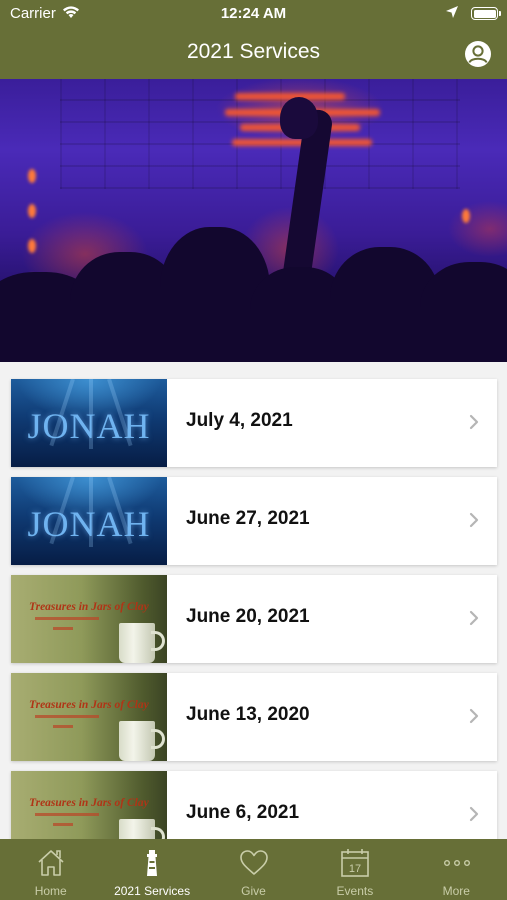 The width and height of the screenshot is (507, 900). Describe the element at coordinates (243, 812) in the screenshot. I see `service-date: June 6, 2021` at that location.